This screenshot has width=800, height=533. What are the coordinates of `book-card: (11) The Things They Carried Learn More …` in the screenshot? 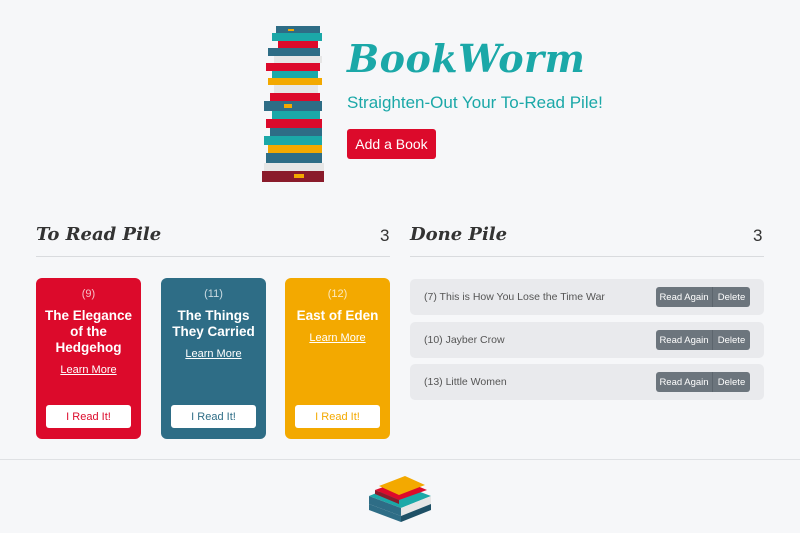 It's located at (213, 358).